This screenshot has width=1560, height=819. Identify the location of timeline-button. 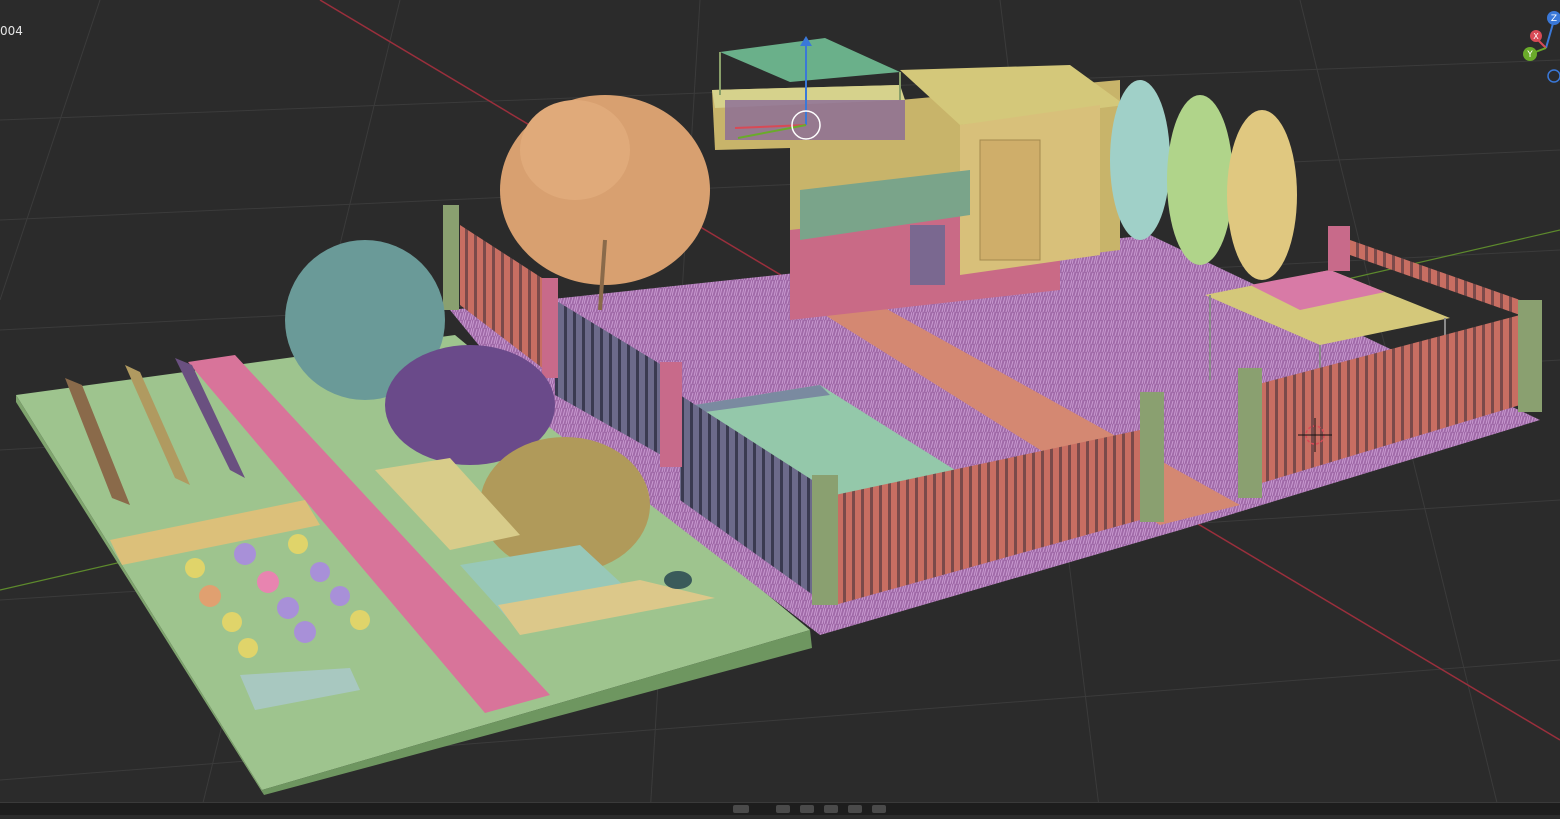
(741, 809).